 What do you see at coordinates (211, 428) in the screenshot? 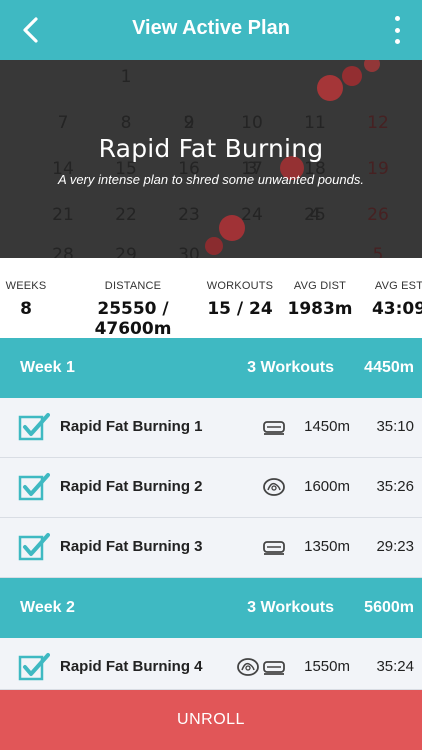
I see `workout-row: Rapid Fat Burning 1 1450m 35:10` at bounding box center [211, 428].